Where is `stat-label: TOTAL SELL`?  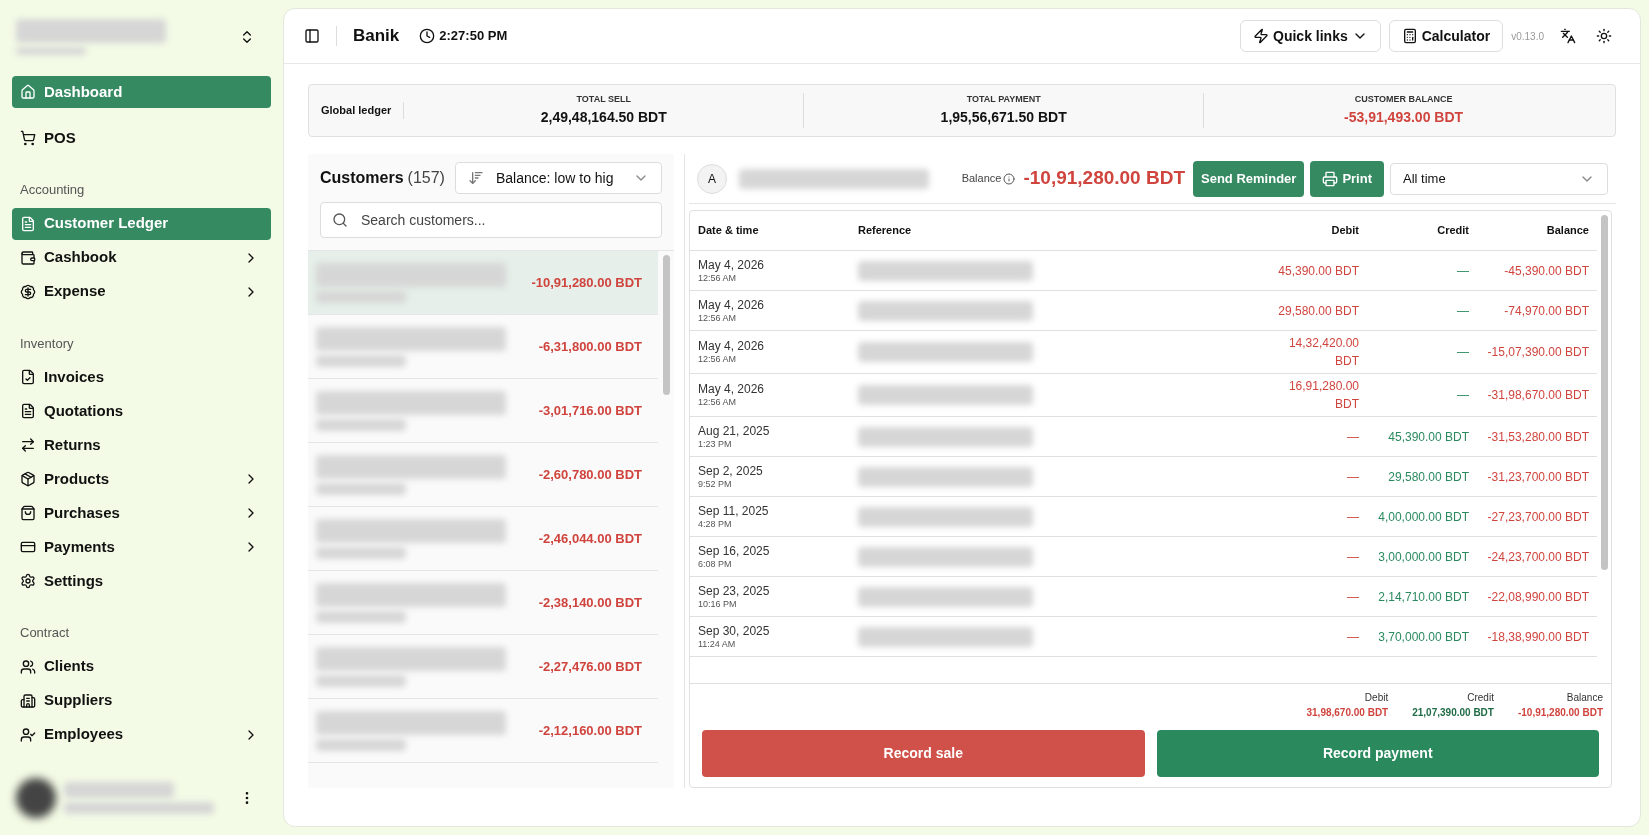 stat-label: TOTAL SELL is located at coordinates (603, 100).